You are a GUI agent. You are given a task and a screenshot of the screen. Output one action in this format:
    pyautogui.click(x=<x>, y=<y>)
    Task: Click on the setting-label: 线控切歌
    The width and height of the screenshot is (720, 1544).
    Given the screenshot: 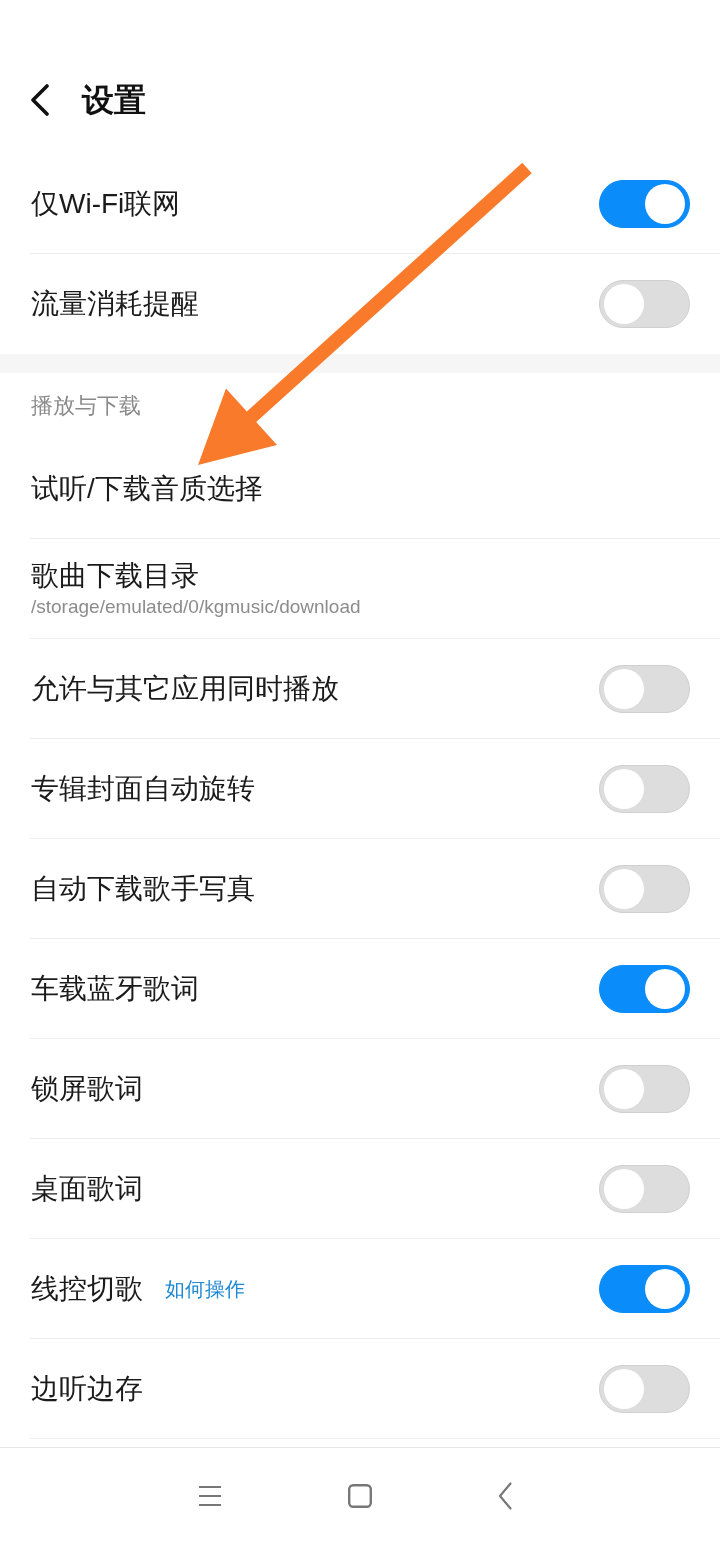 What is the action you would take?
    pyautogui.click(x=87, y=1288)
    